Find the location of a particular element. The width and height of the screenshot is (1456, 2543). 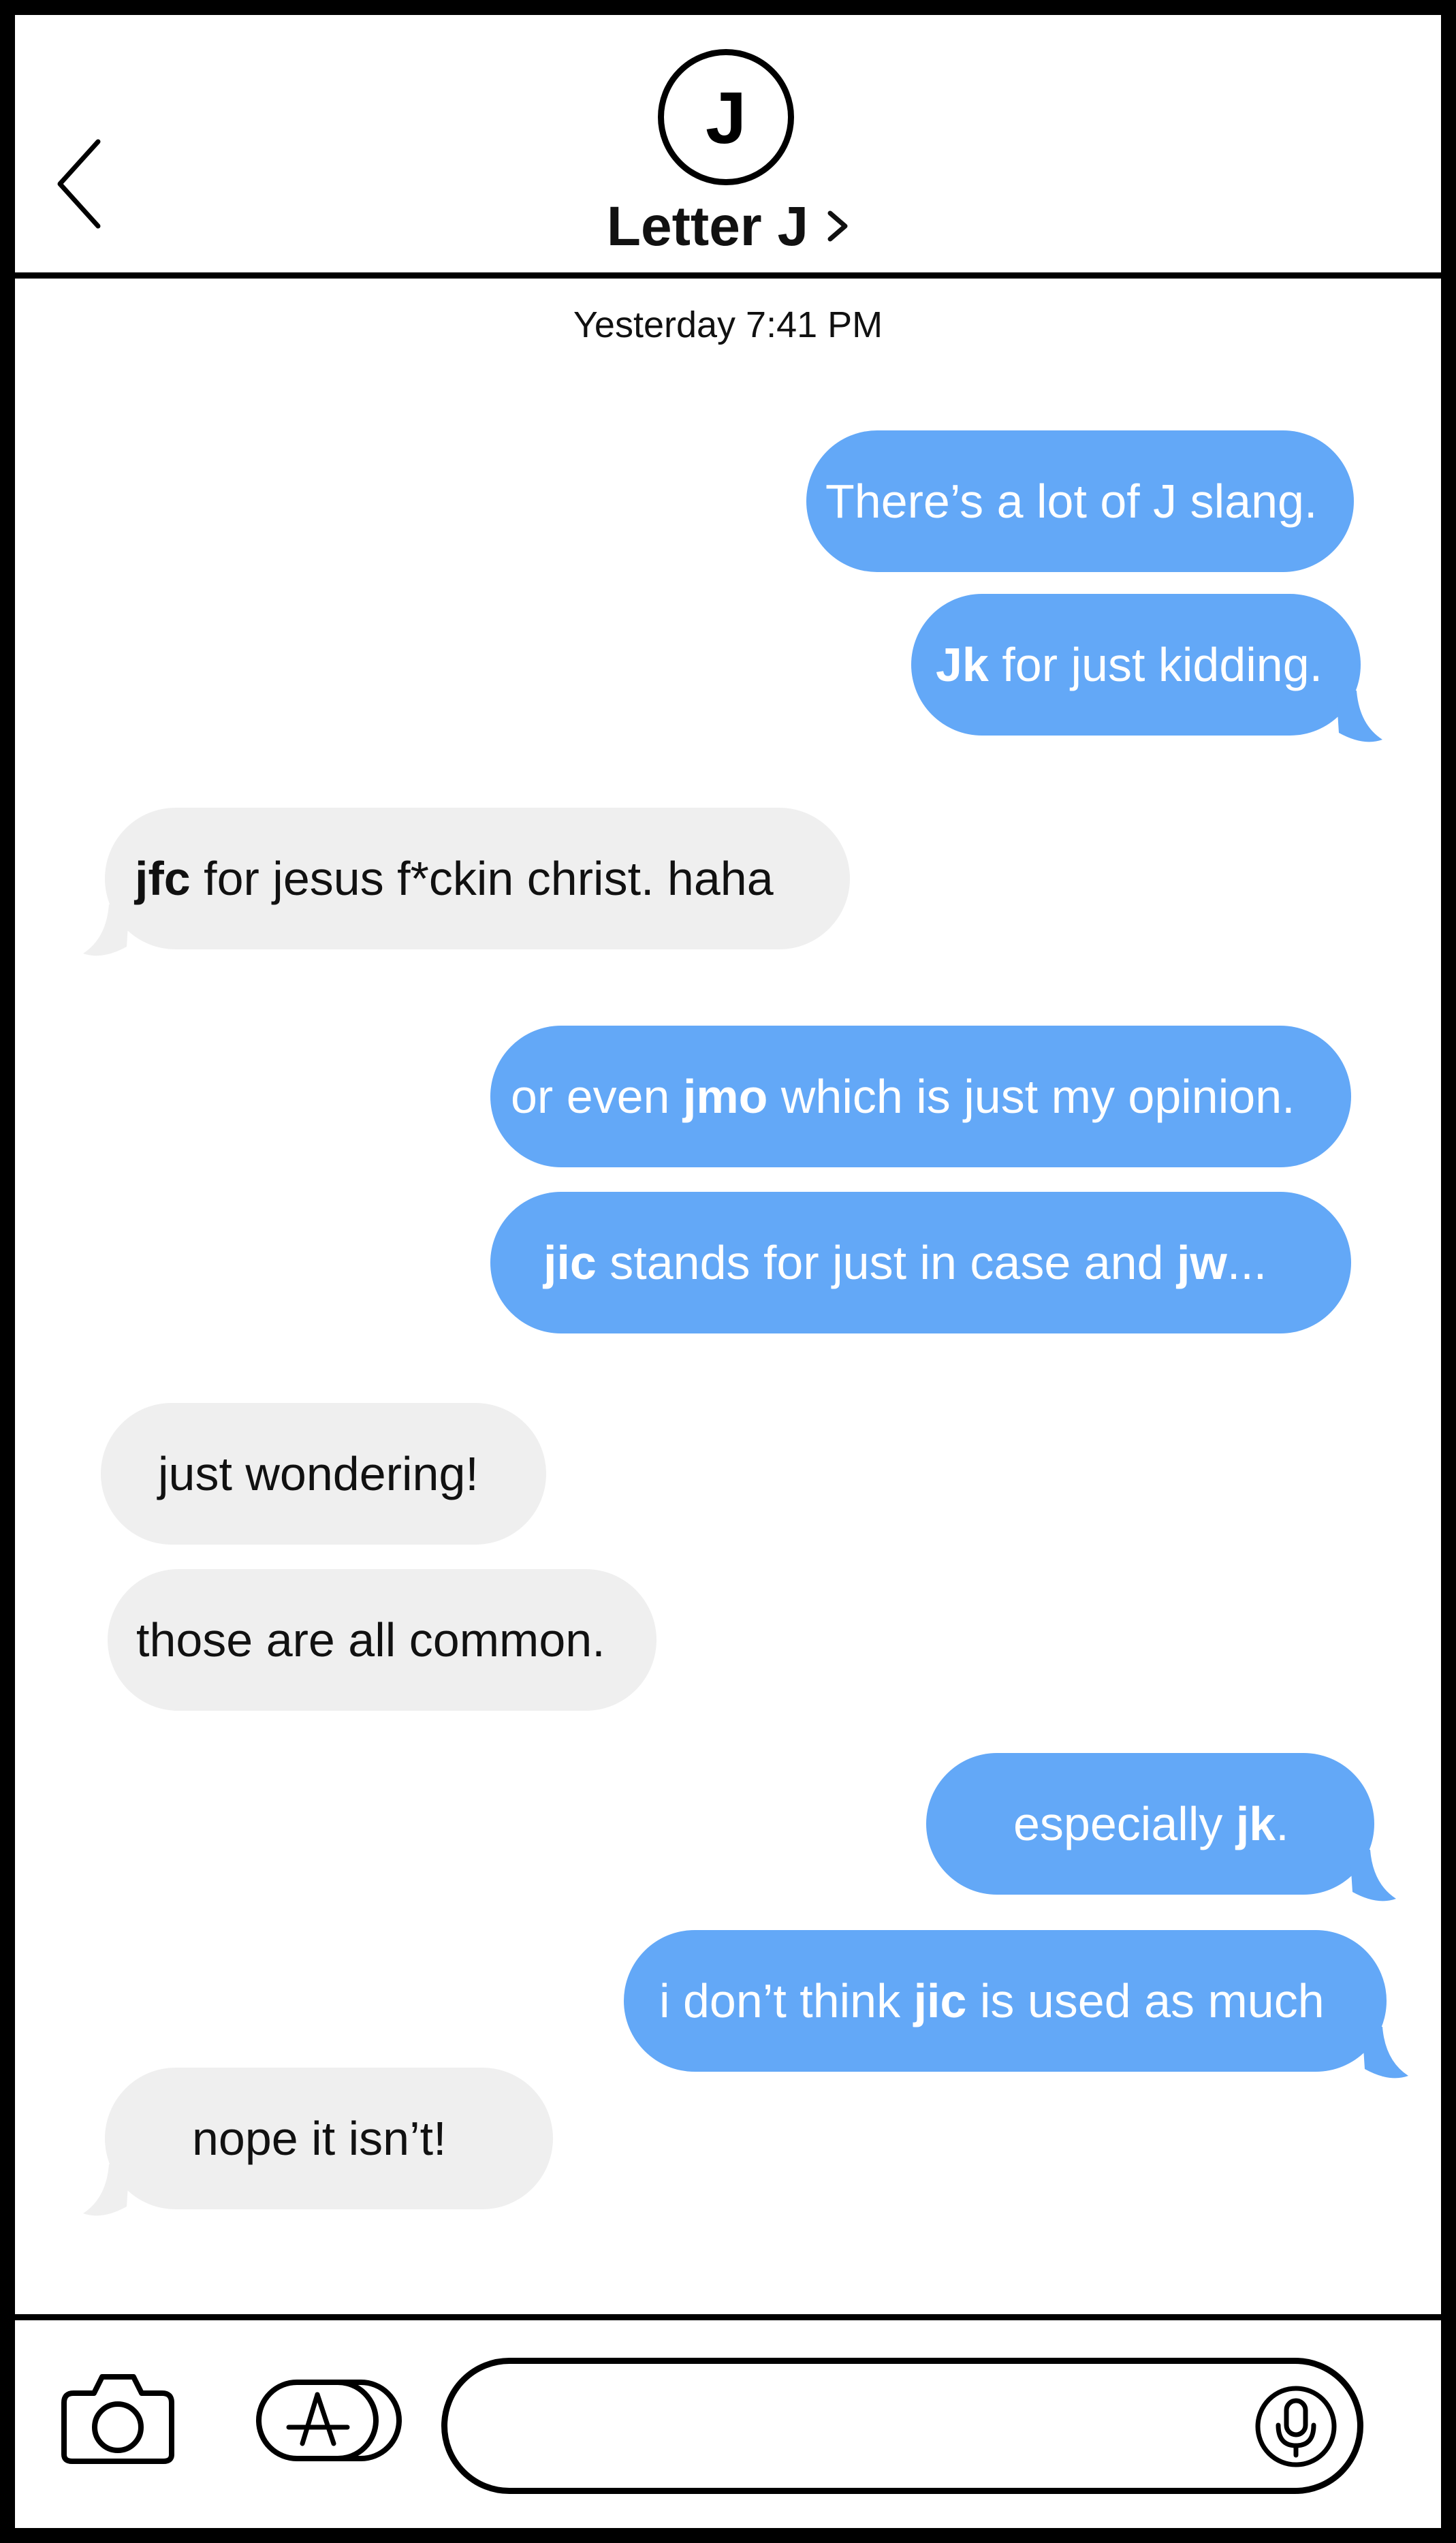

timestamp: Yesterday 7:41 PM is located at coordinates (728, 324).